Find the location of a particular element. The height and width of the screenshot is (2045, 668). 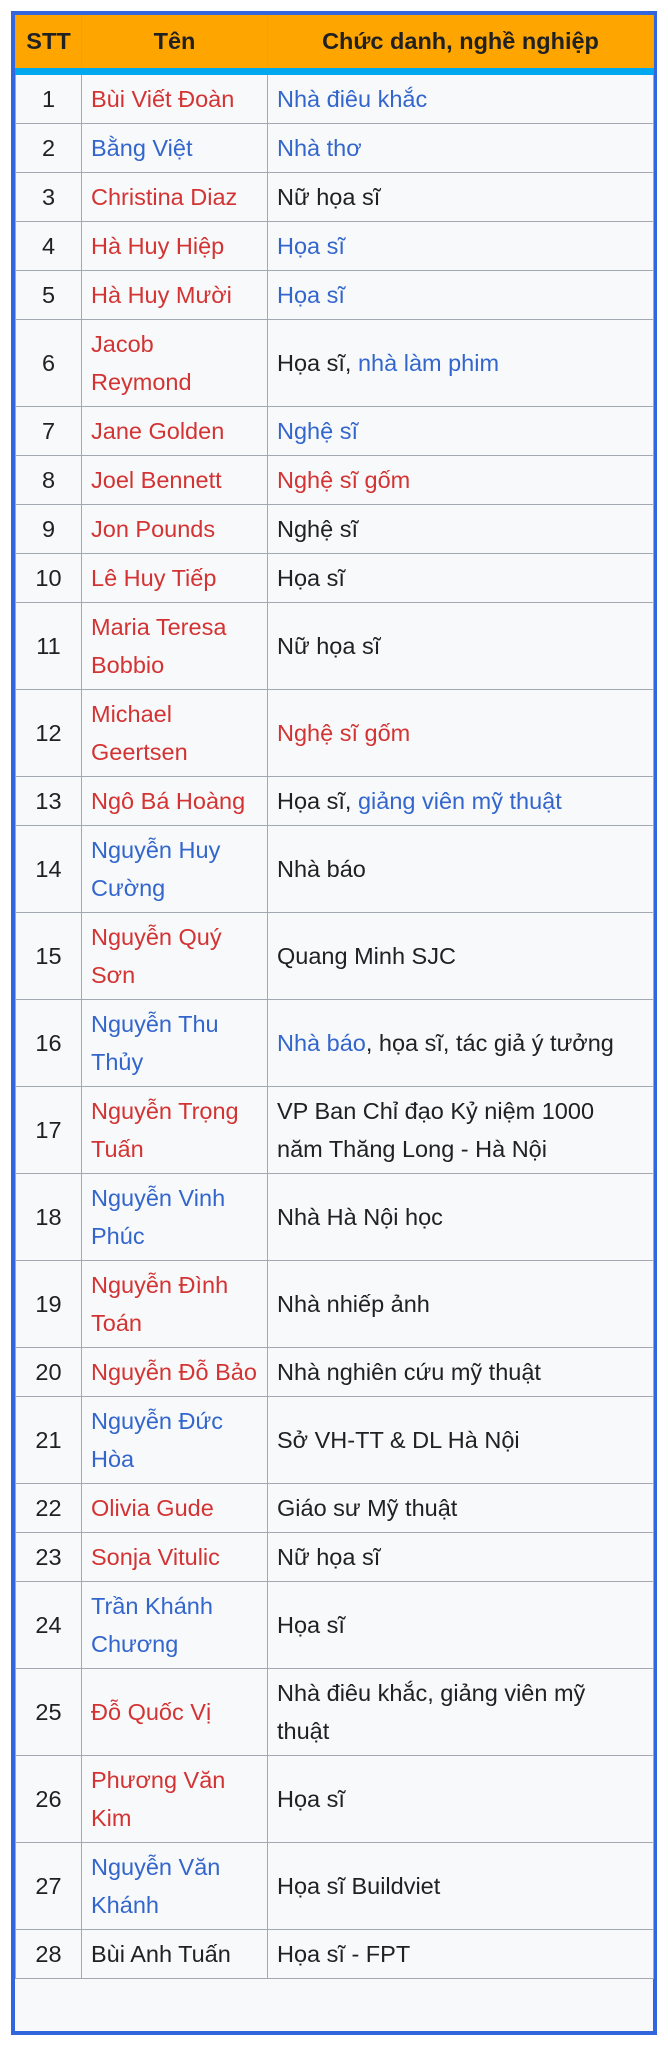

role-cell: Quang Minh SJC is located at coordinates (460, 955).